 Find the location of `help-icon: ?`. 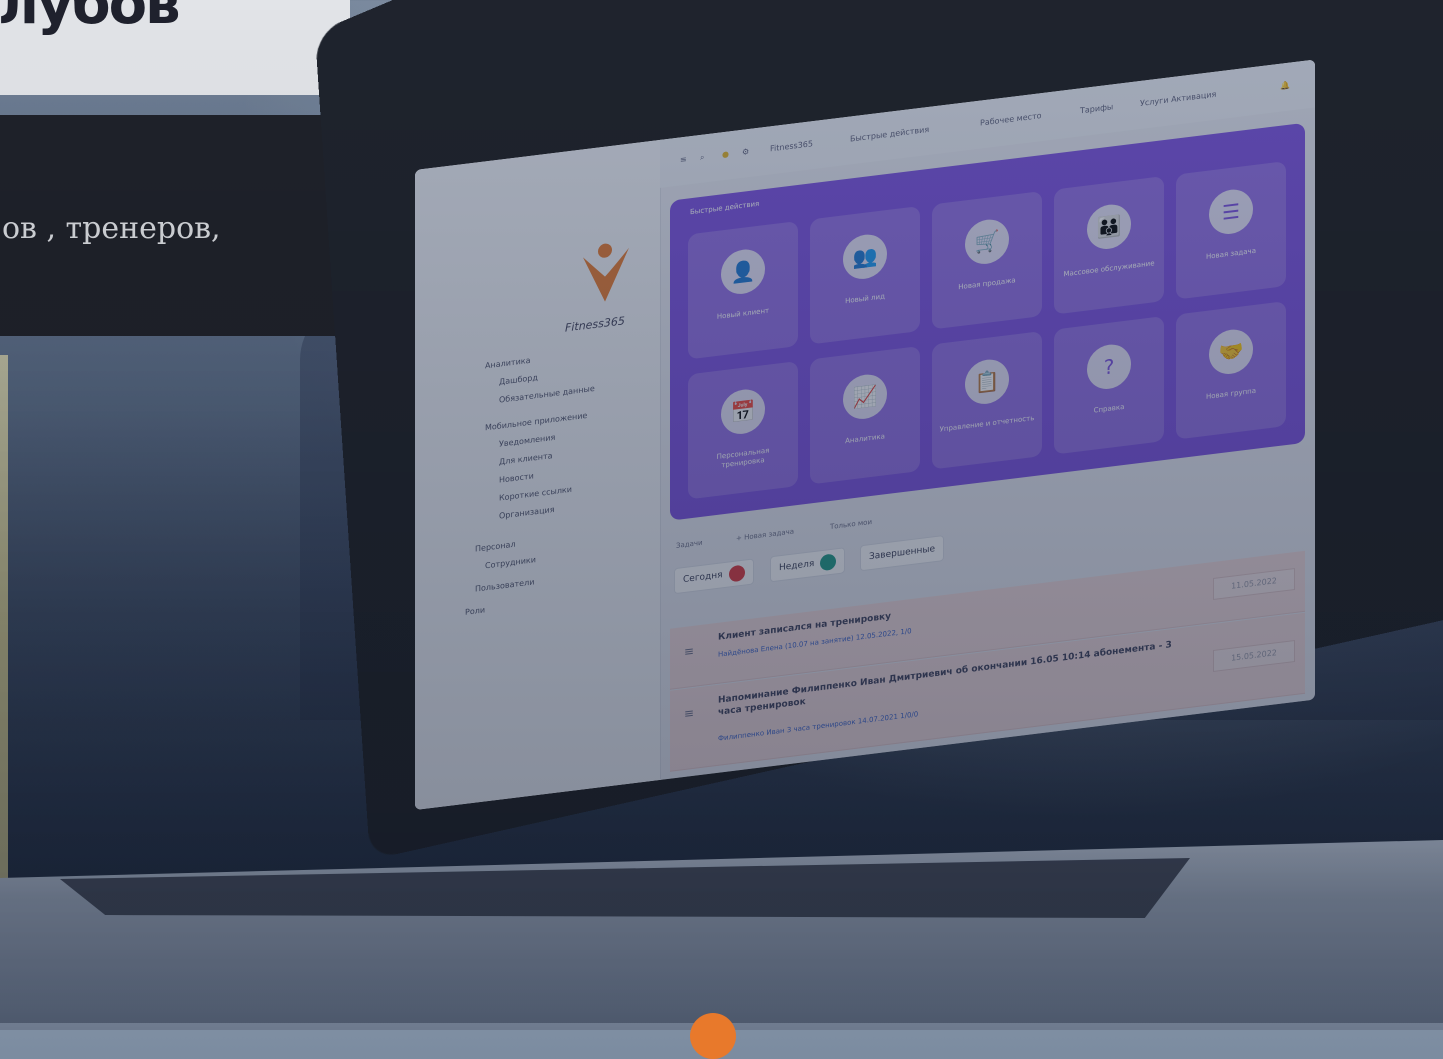

help-icon: ? is located at coordinates (1109, 367).